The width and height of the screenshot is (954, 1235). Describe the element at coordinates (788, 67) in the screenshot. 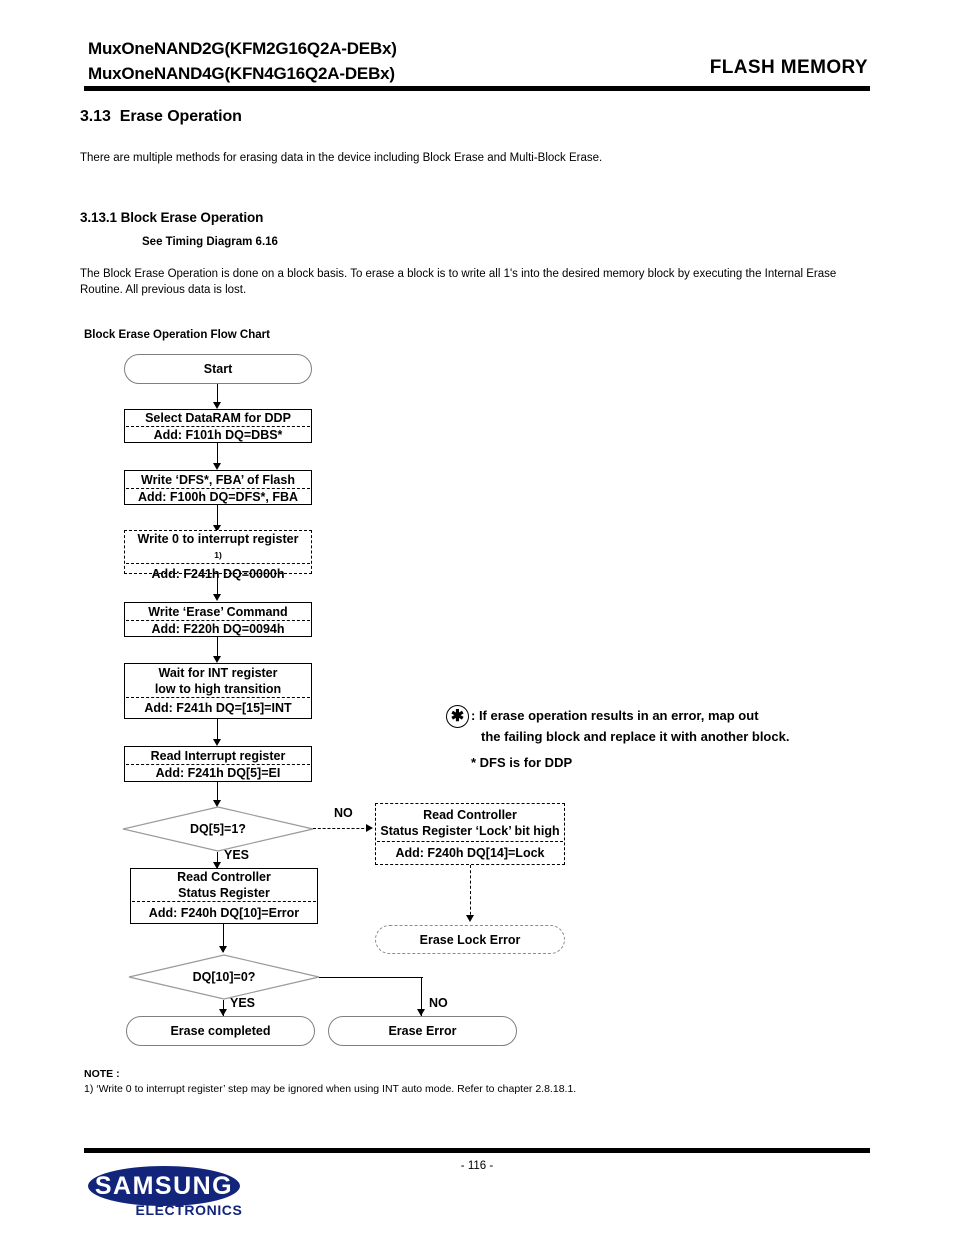

I see `header-right-label: FLASH MEMORY` at that location.